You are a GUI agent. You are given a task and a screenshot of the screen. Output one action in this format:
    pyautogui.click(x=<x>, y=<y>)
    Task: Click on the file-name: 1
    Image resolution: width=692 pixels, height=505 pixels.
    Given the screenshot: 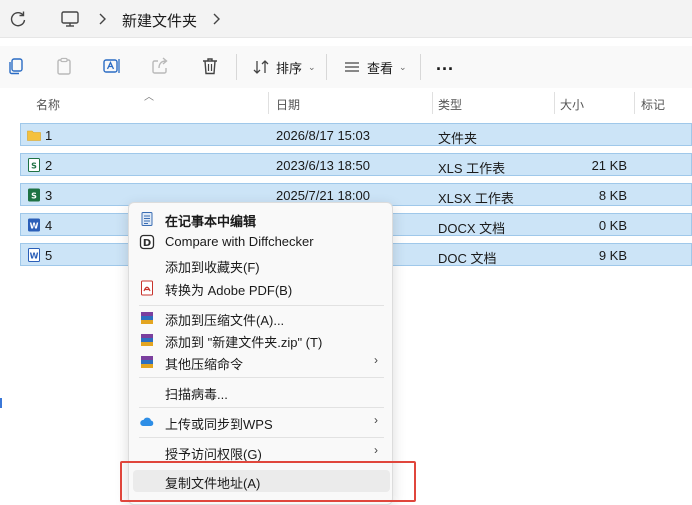 What is the action you would take?
    pyautogui.click(x=49, y=135)
    